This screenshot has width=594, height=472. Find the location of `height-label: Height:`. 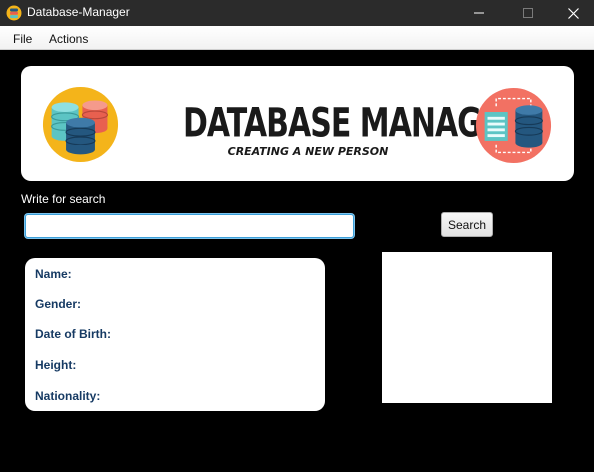

height-label: Height: is located at coordinates (56, 365).